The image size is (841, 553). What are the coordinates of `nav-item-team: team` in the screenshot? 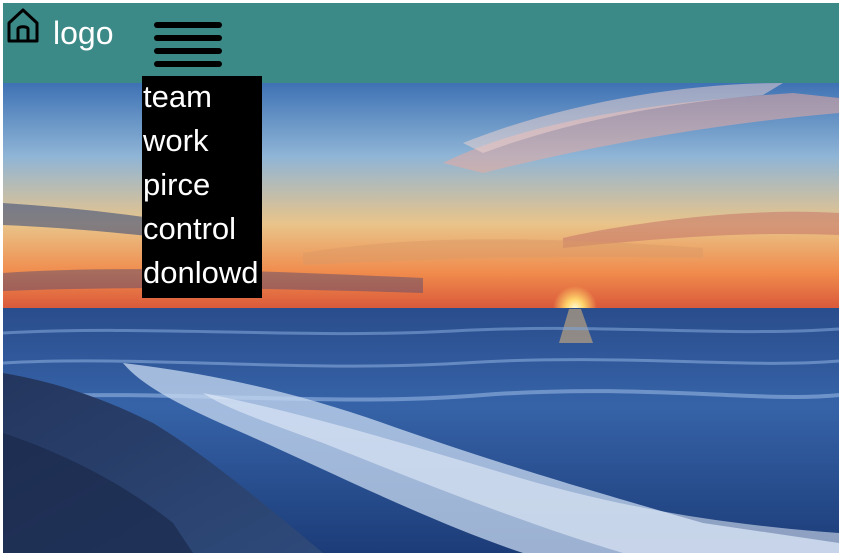 It's located at (202, 98).